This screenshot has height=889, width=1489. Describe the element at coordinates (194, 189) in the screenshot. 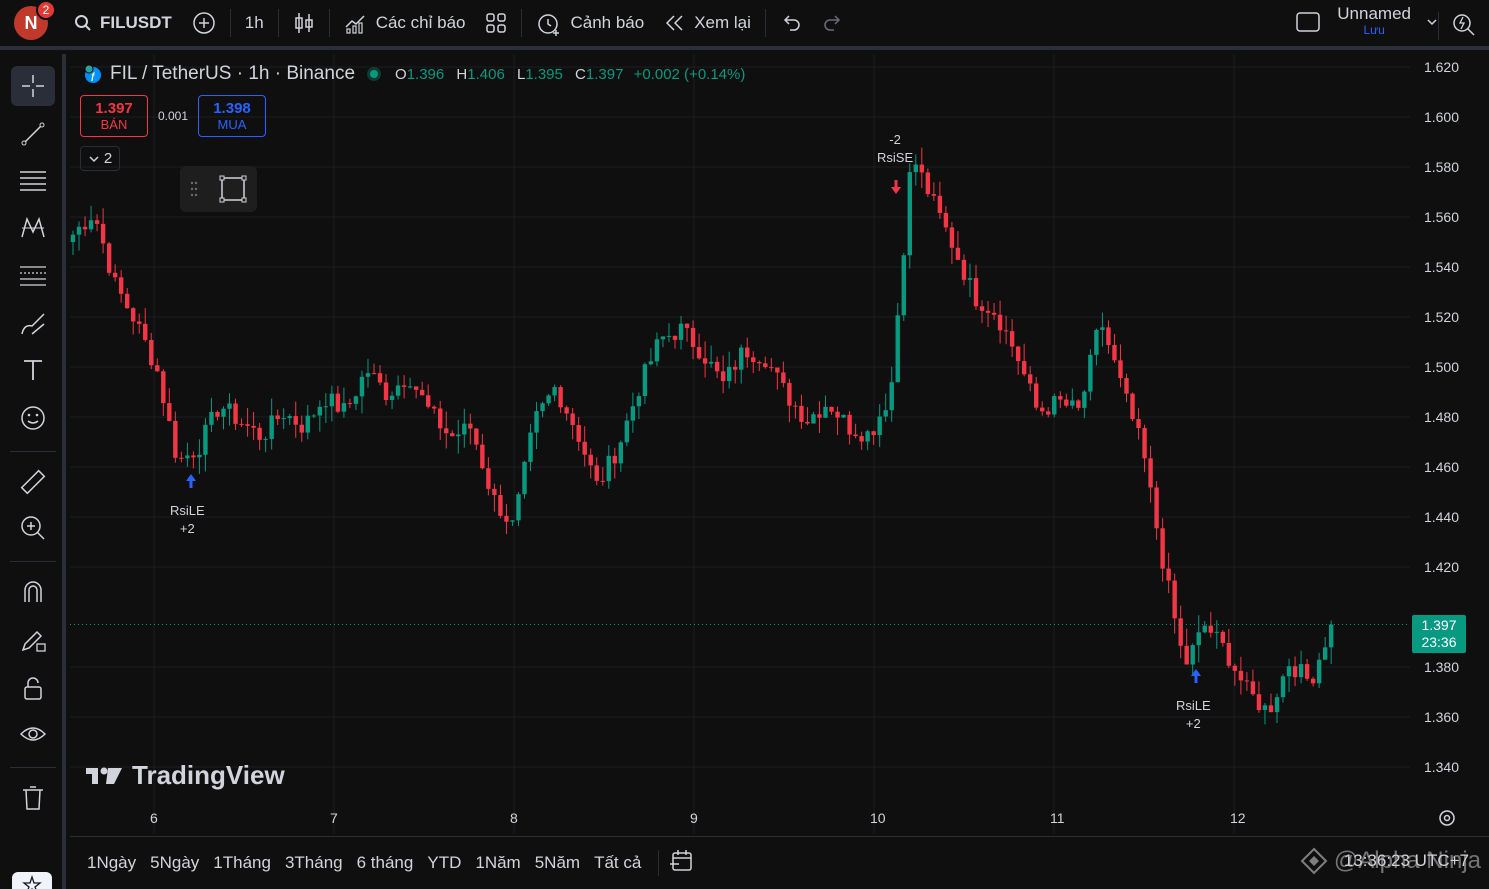

I see `drag-handle-icon` at that location.